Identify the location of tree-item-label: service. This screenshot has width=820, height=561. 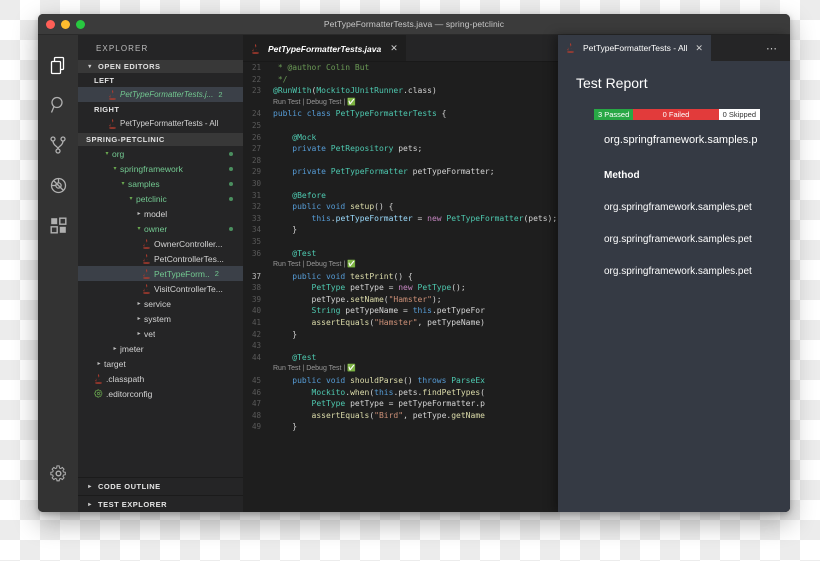
(157, 303).